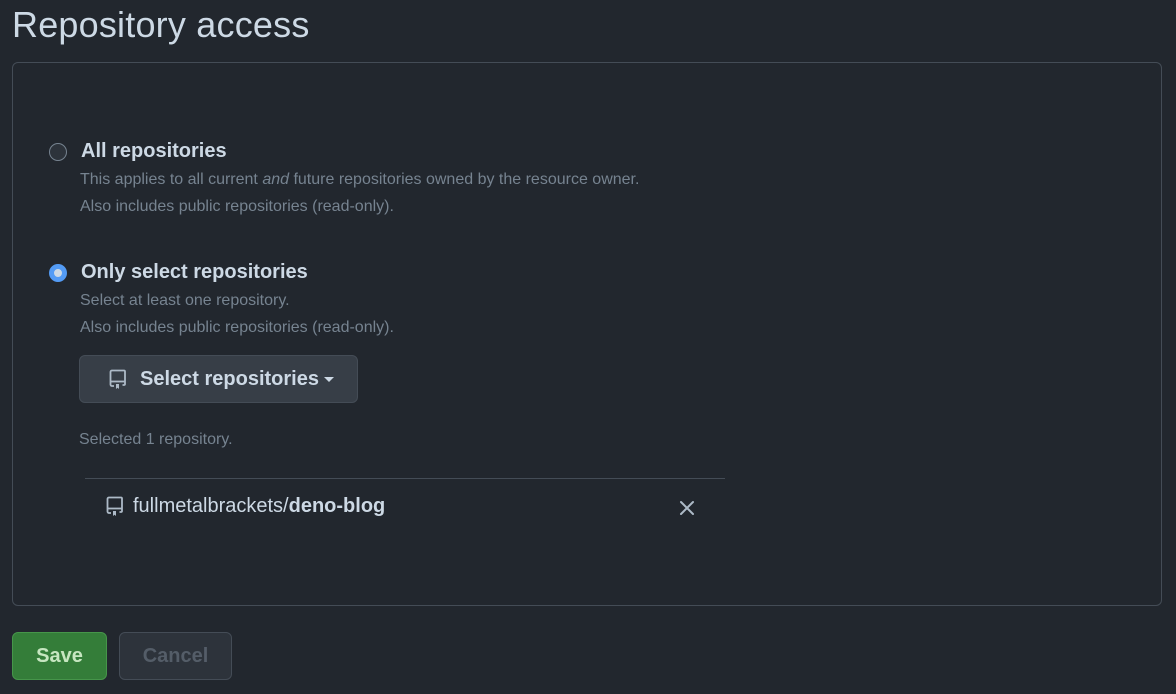 This screenshot has width=1176, height=694. Describe the element at coordinates (328, 379) in the screenshot. I see `caret-down-icon` at that location.